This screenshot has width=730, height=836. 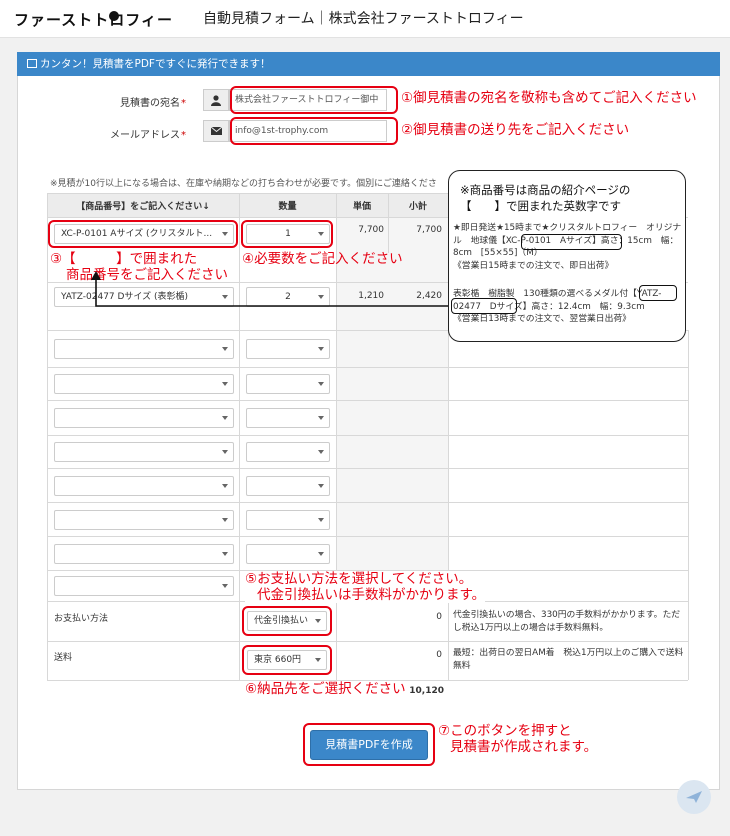 I want to click on page-title: 自動見積フォーム｜株式会社ファーストトロフィー, so click(x=363, y=19).